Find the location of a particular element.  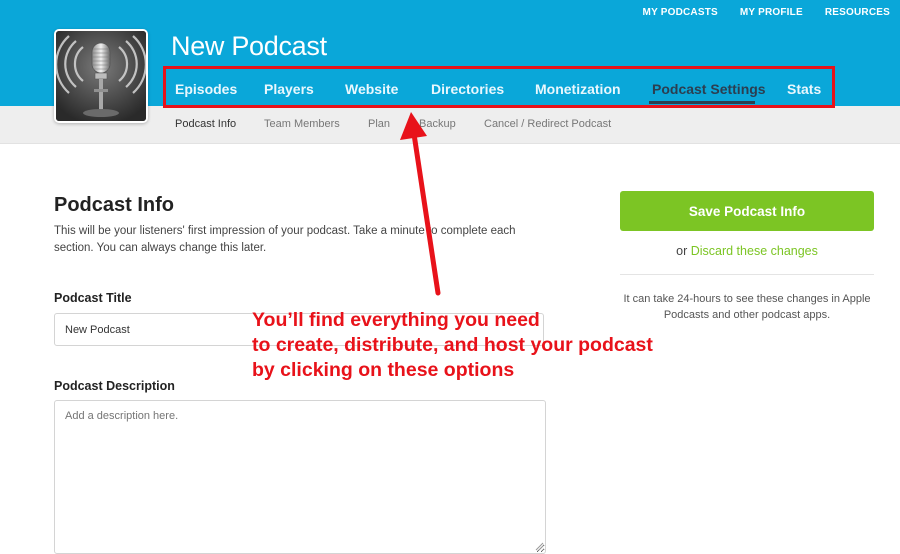

sidebar-divider is located at coordinates (747, 274).